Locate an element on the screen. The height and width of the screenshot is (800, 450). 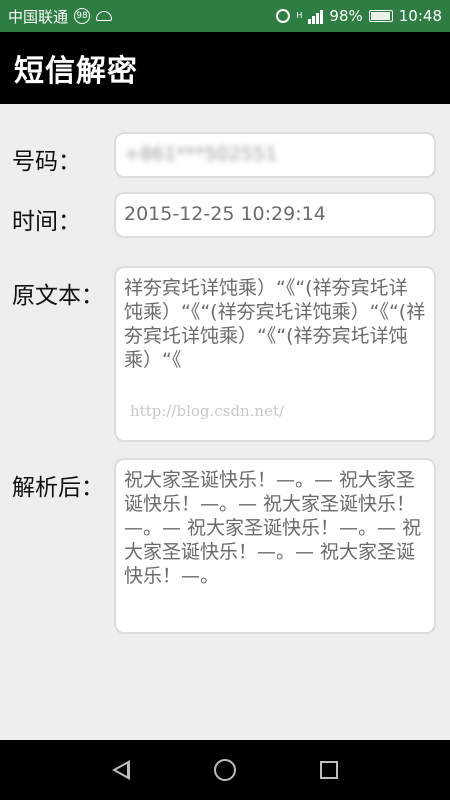
battery-percent: 98% is located at coordinates (346, 16).